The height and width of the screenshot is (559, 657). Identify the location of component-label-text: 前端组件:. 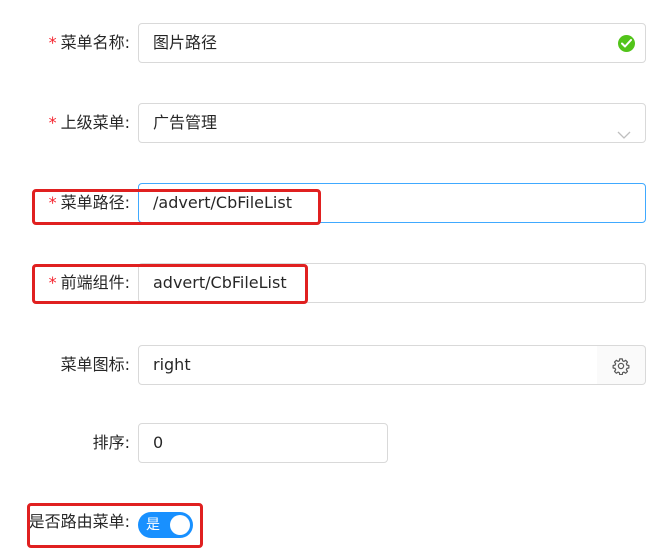
(95, 282).